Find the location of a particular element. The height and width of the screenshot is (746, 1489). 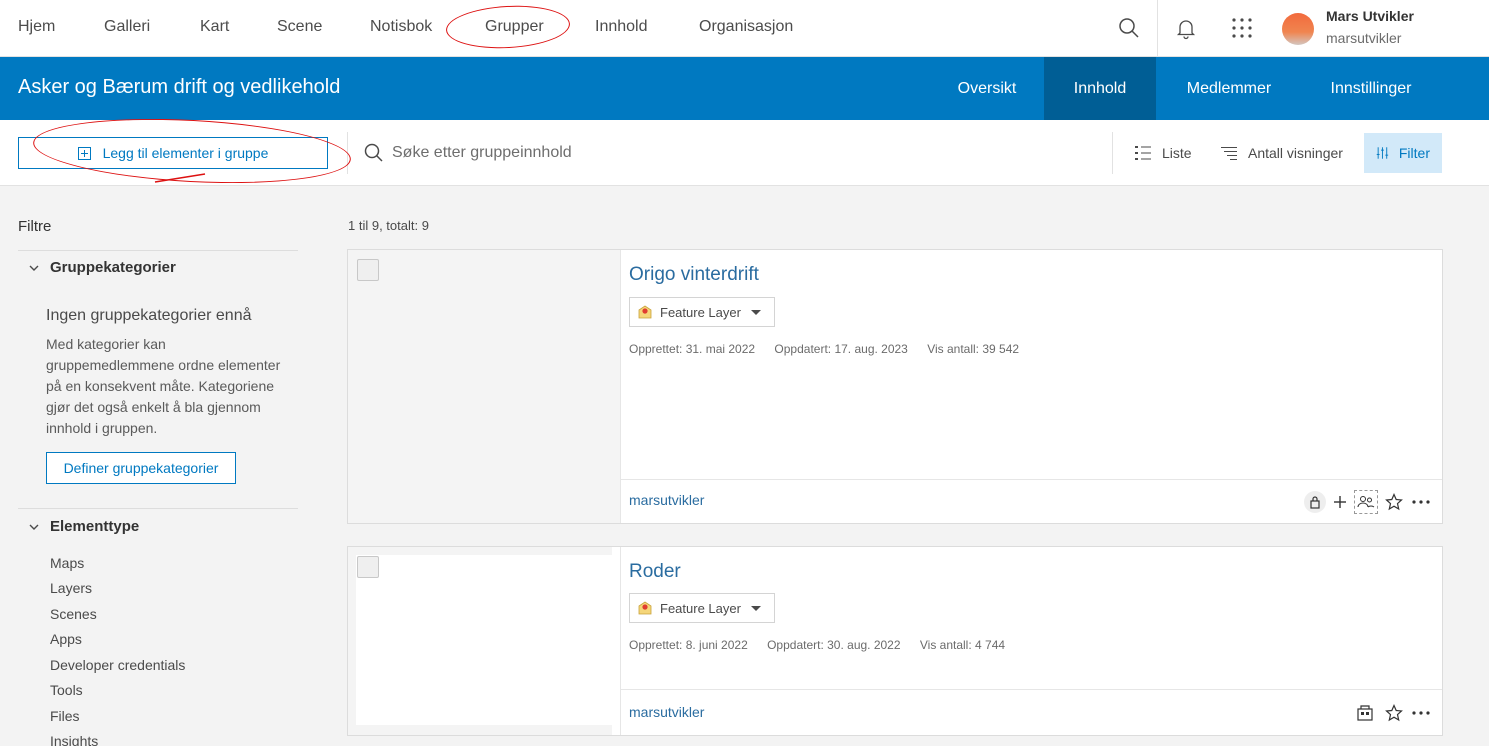

nav-innhold: Innhold is located at coordinates (621, 27).